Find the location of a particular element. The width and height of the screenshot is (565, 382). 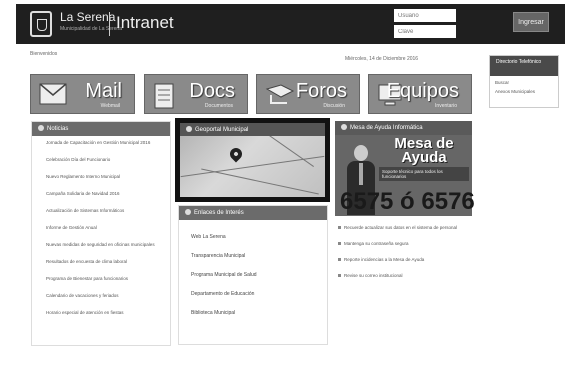

welcome-text: Bienvenidos is located at coordinates (44, 54).